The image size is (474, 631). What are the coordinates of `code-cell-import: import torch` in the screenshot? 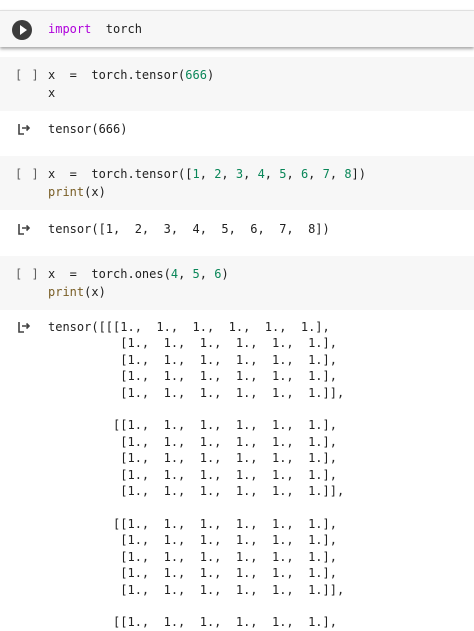 It's located at (237, 28).